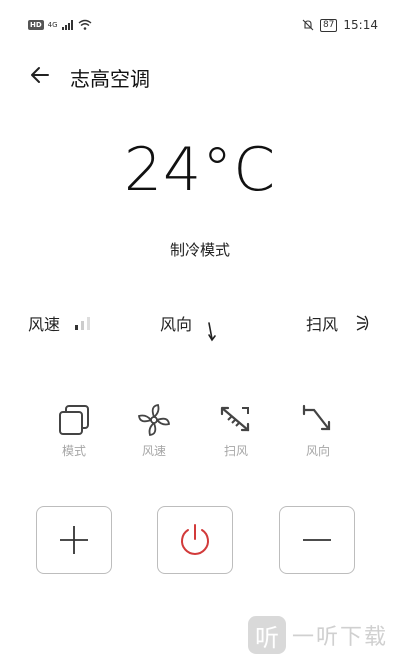  I want to click on mode-icon, so click(74, 420).